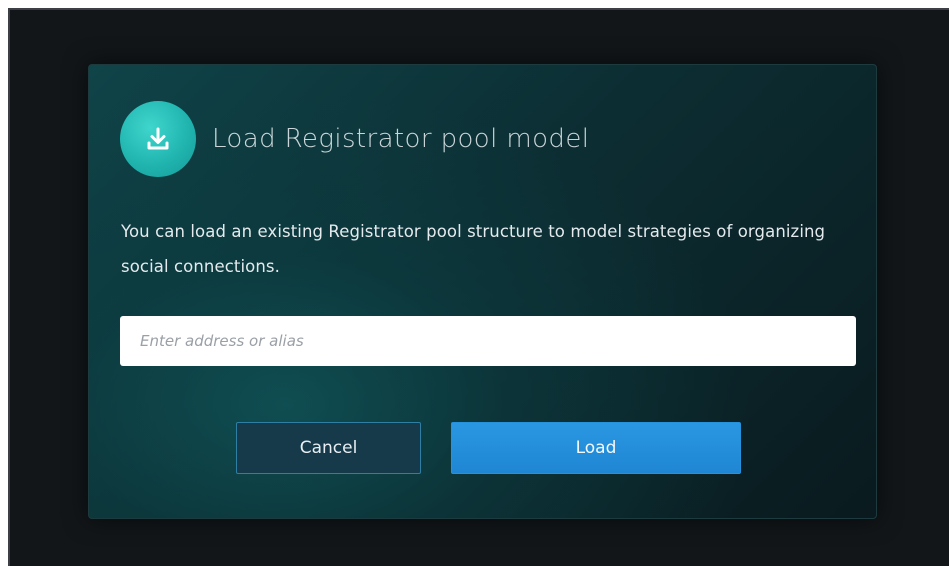 Image resolution: width=949 pixels, height=566 pixels. Describe the element at coordinates (596, 448) in the screenshot. I see `load-button: Load` at that location.